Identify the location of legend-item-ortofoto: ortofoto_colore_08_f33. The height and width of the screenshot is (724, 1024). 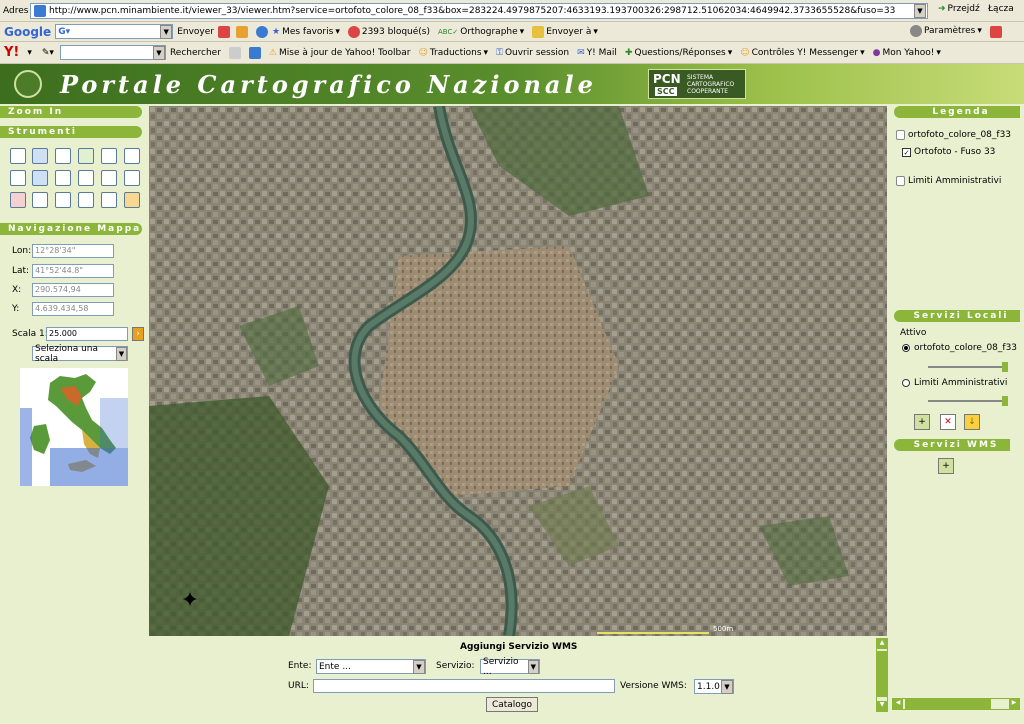
(953, 135).